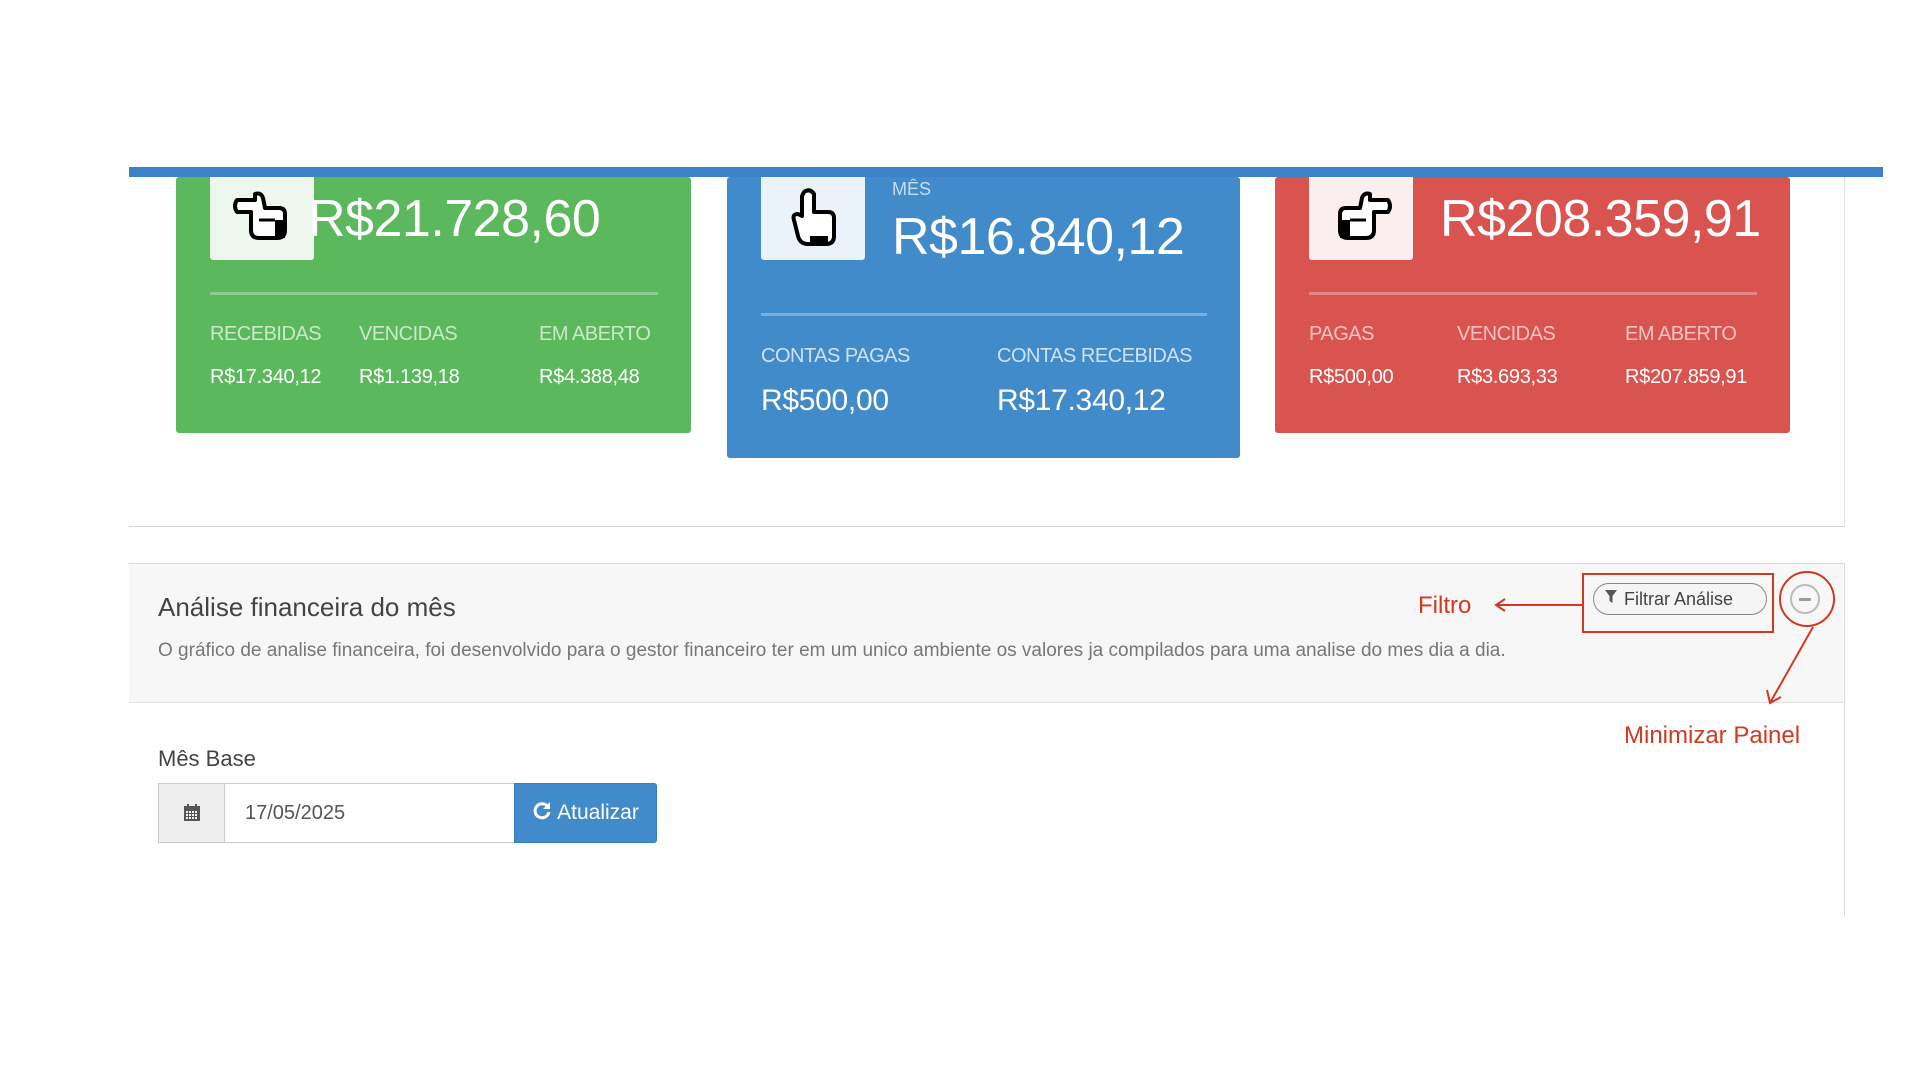 The image size is (1920, 1080). Describe the element at coordinates (825, 400) in the screenshot. I see `card-value-contas-pagas: R$500,00` at that location.